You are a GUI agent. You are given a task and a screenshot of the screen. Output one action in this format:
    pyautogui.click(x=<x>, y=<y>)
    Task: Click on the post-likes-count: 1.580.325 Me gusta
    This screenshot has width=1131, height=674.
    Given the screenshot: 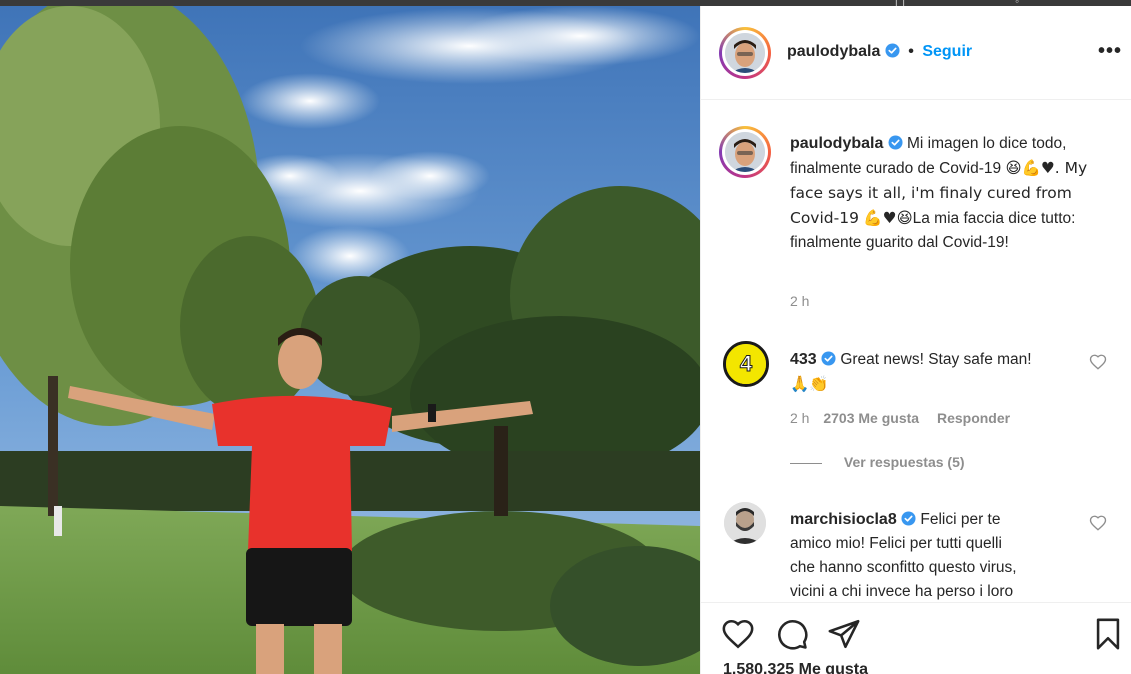 What is the action you would take?
    pyautogui.click(x=795, y=667)
    